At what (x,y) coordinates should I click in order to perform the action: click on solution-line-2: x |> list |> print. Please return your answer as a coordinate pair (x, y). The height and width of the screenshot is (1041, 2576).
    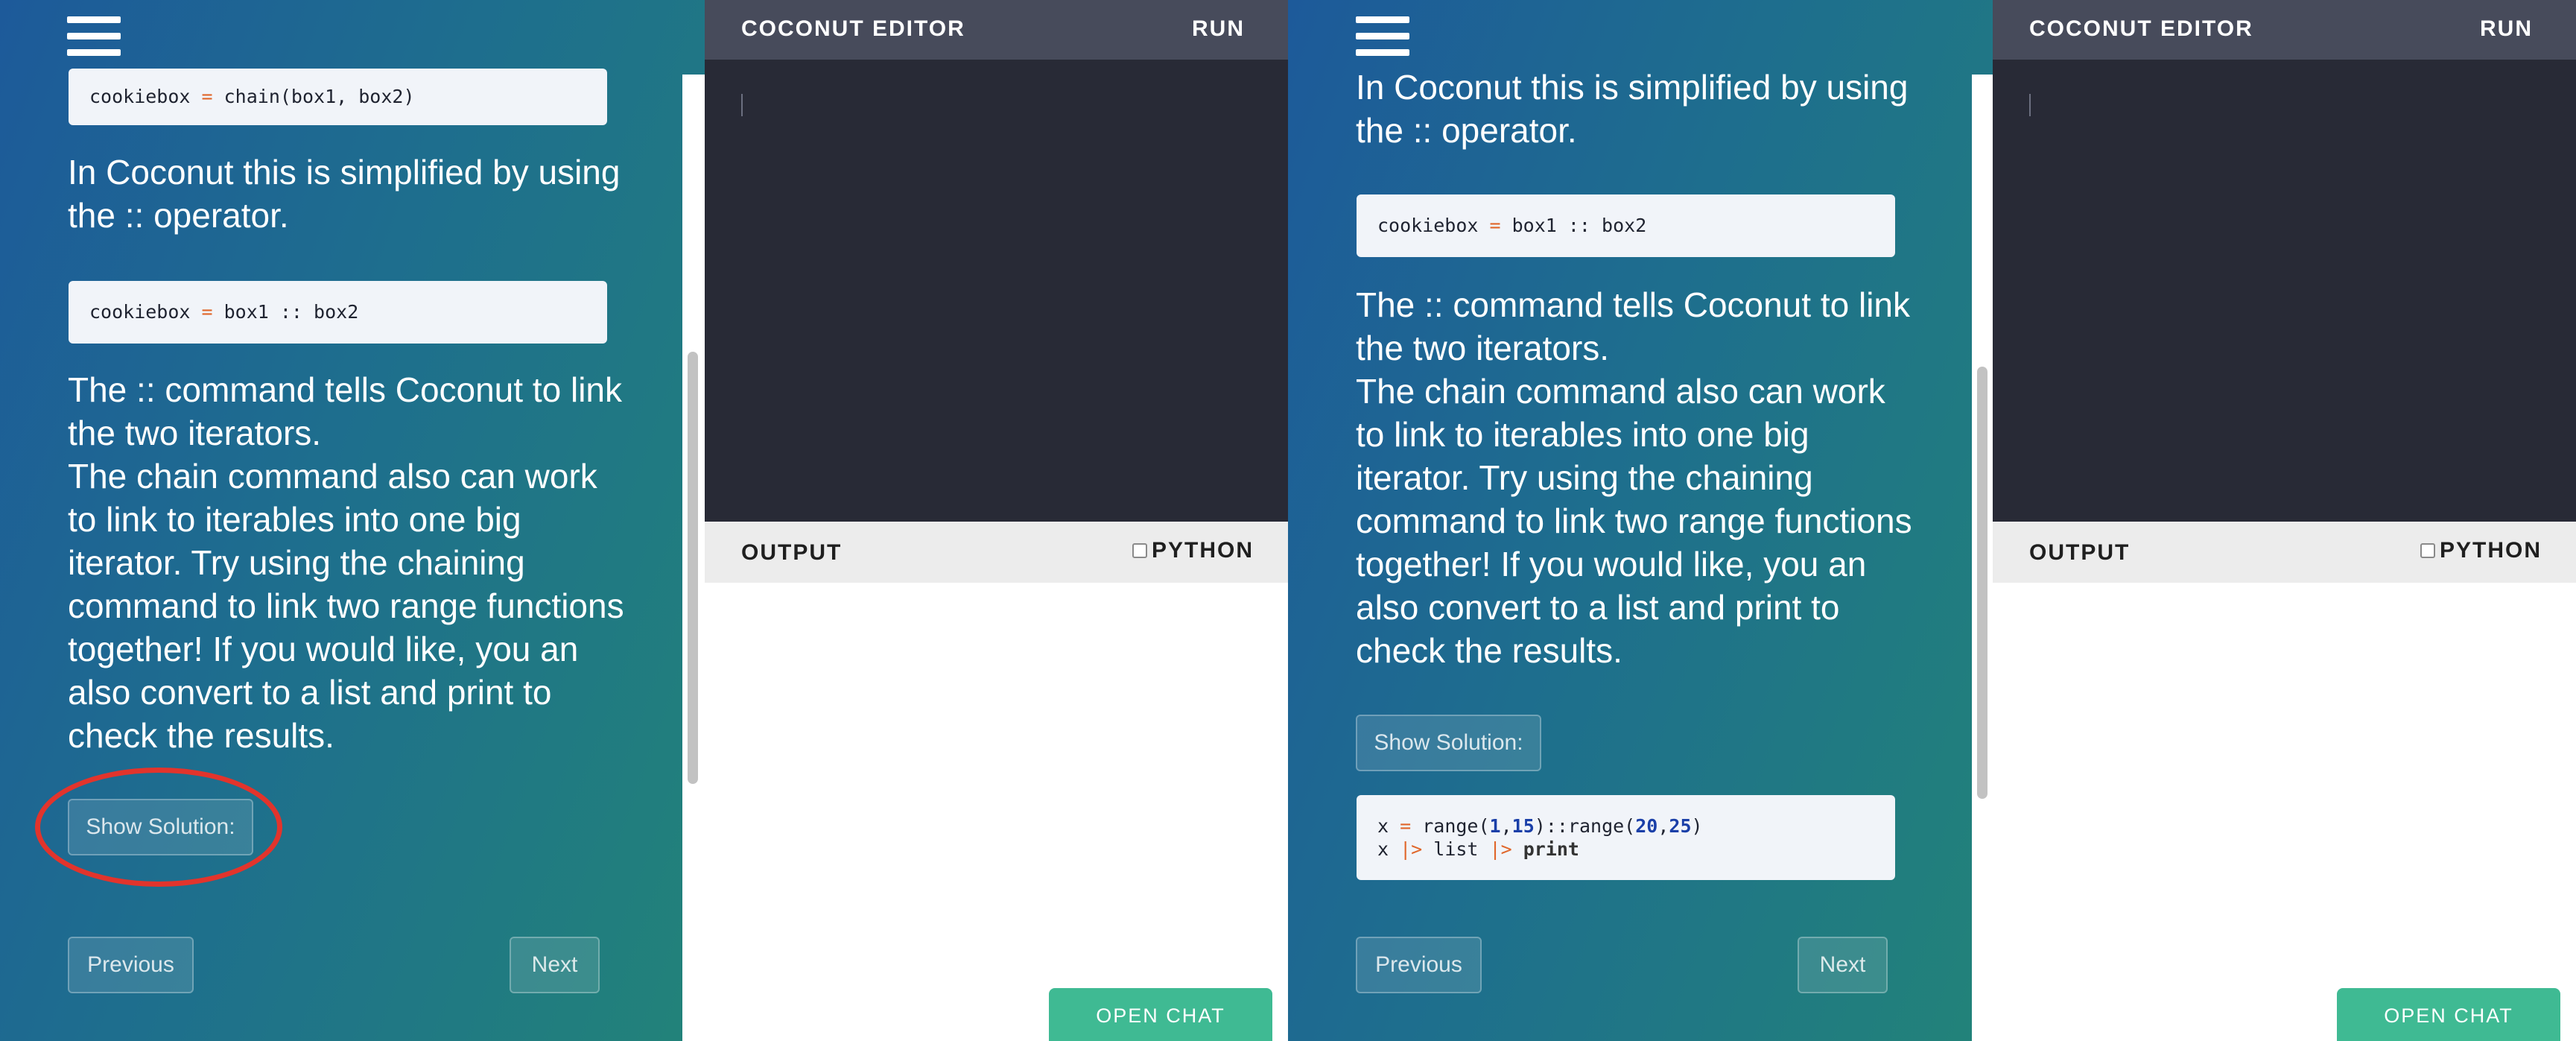
    Looking at the image, I should click on (1478, 849).